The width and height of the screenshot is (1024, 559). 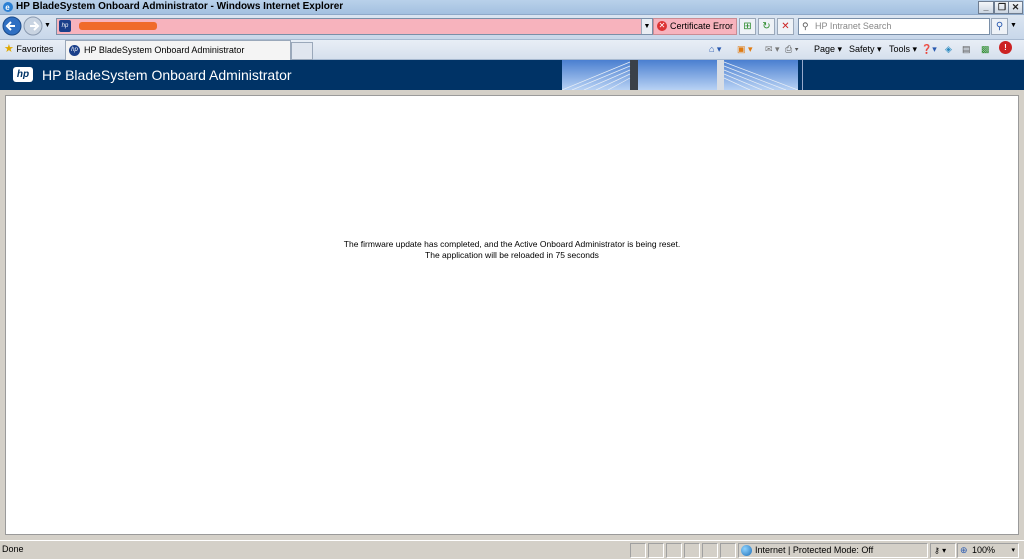 What do you see at coordinates (1015, 7) in the screenshot?
I see `close-window-button: ✕` at bounding box center [1015, 7].